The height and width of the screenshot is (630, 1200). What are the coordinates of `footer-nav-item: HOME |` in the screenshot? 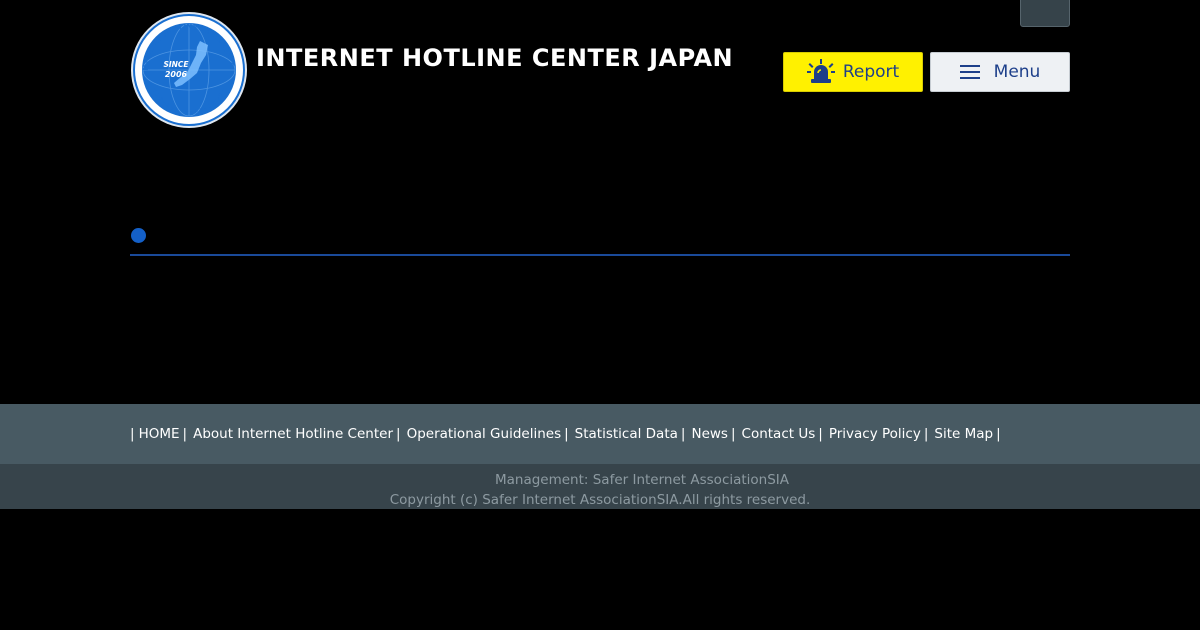 It's located at (166, 434).